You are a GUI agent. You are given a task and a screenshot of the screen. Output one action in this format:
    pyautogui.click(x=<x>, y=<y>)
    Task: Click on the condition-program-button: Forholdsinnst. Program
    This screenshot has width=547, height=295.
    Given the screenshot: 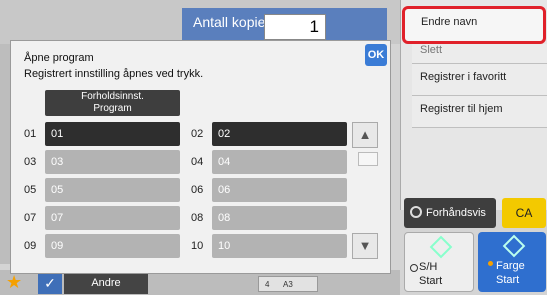 What is the action you would take?
    pyautogui.click(x=112, y=103)
    